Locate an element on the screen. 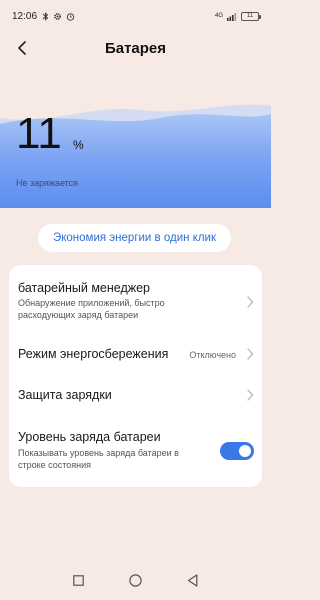  alarm-icon is located at coordinates (70, 16).